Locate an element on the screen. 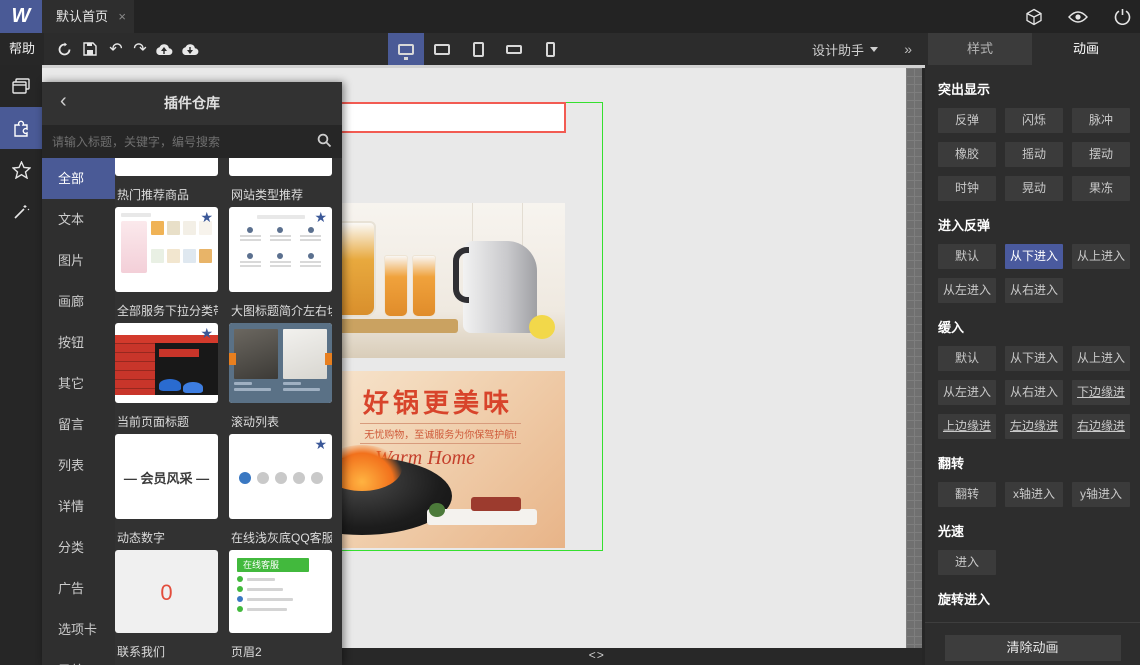 This screenshot has width=1140, height=665. help-button: 帮助 is located at coordinates (22, 49).